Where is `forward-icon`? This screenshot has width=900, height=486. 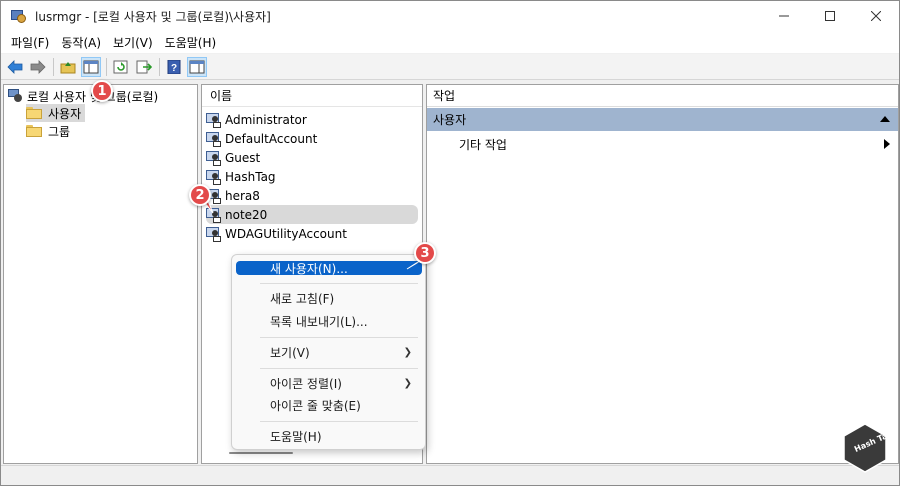
forward-icon is located at coordinates (38, 66).